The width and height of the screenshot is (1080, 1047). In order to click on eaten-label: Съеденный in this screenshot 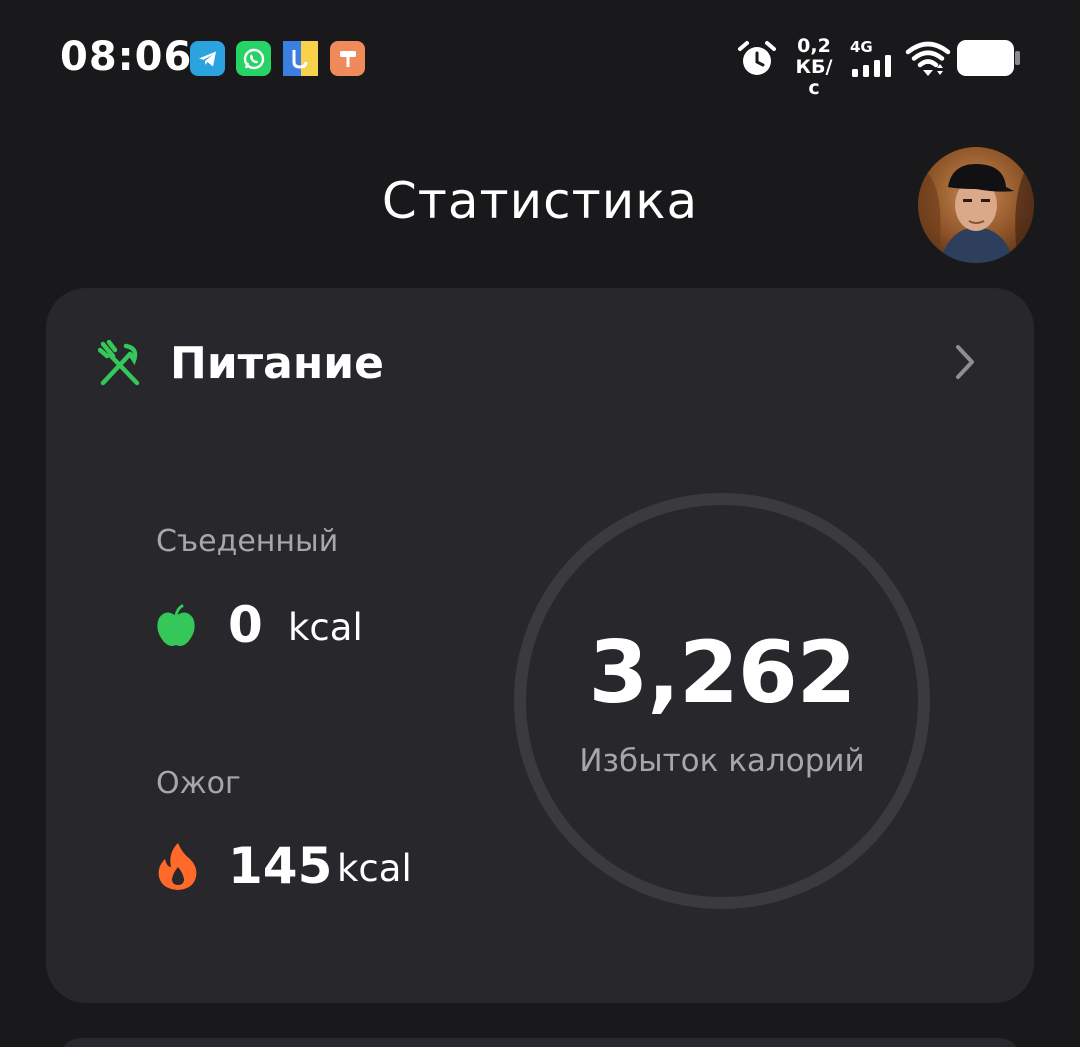, I will do `click(247, 541)`.